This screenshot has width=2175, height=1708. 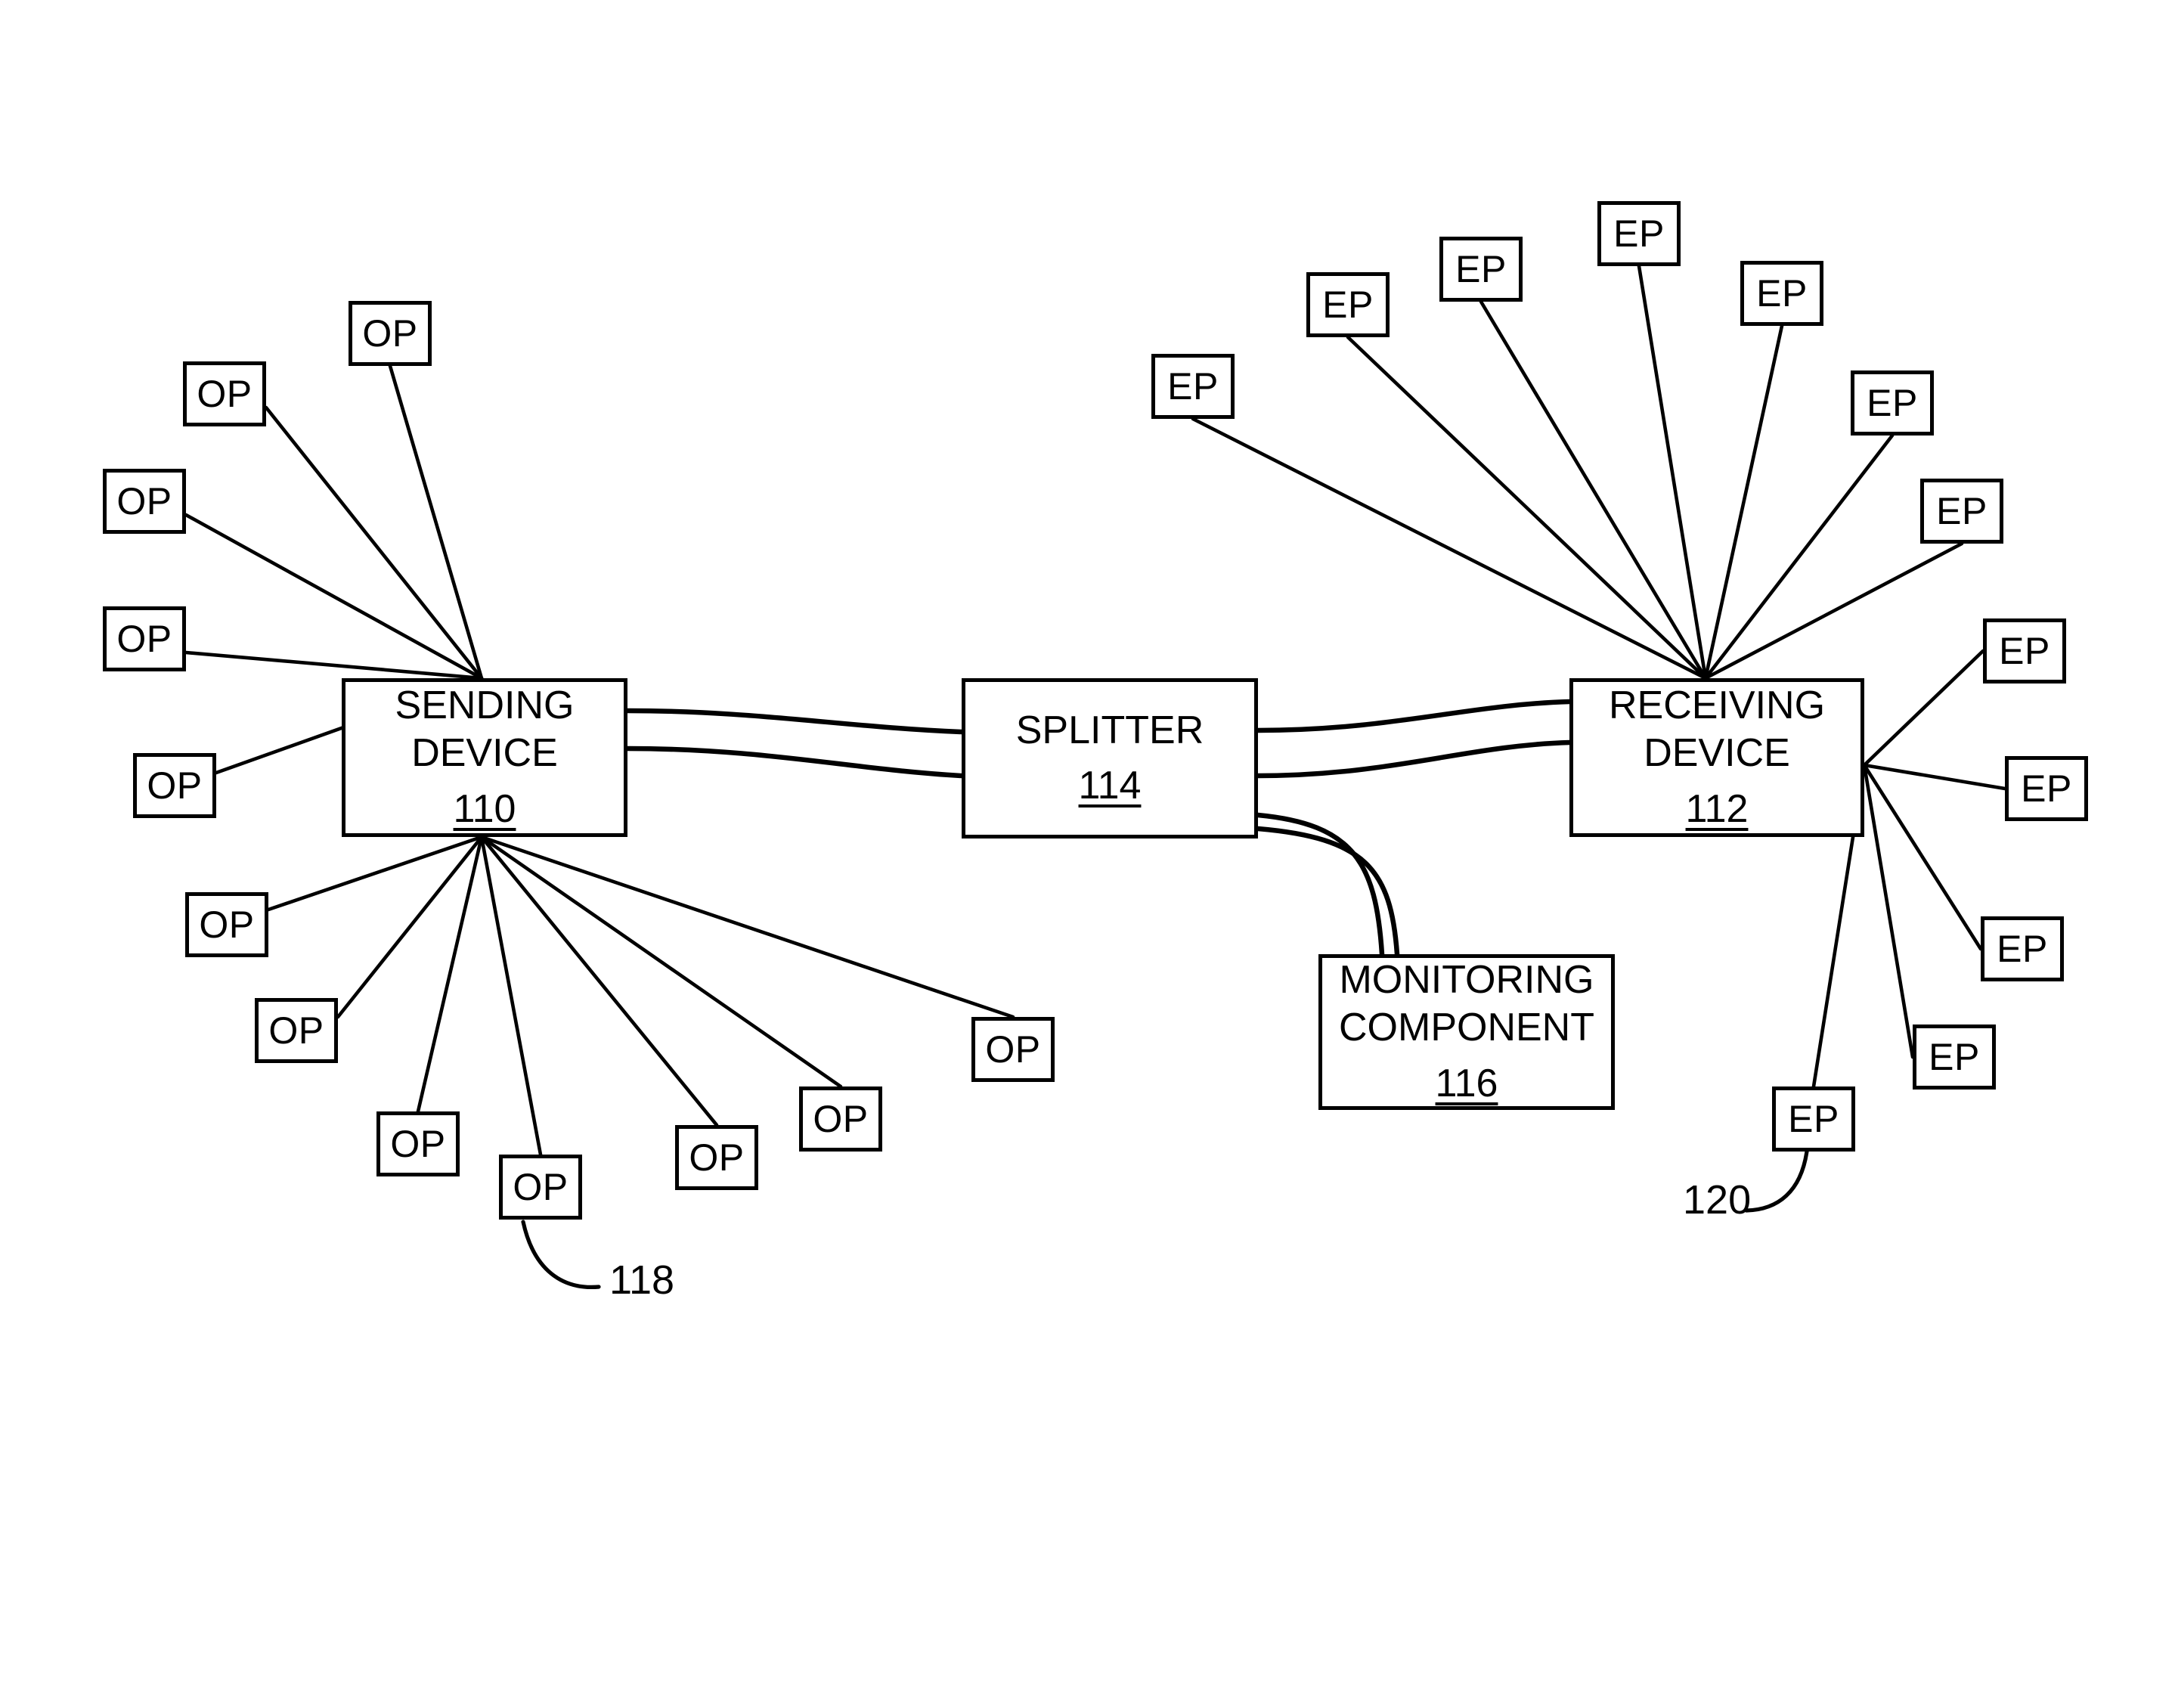 I want to click on monitoring-component-box: MONITORING COMPONENT 116, so click(x=1466, y=1032).